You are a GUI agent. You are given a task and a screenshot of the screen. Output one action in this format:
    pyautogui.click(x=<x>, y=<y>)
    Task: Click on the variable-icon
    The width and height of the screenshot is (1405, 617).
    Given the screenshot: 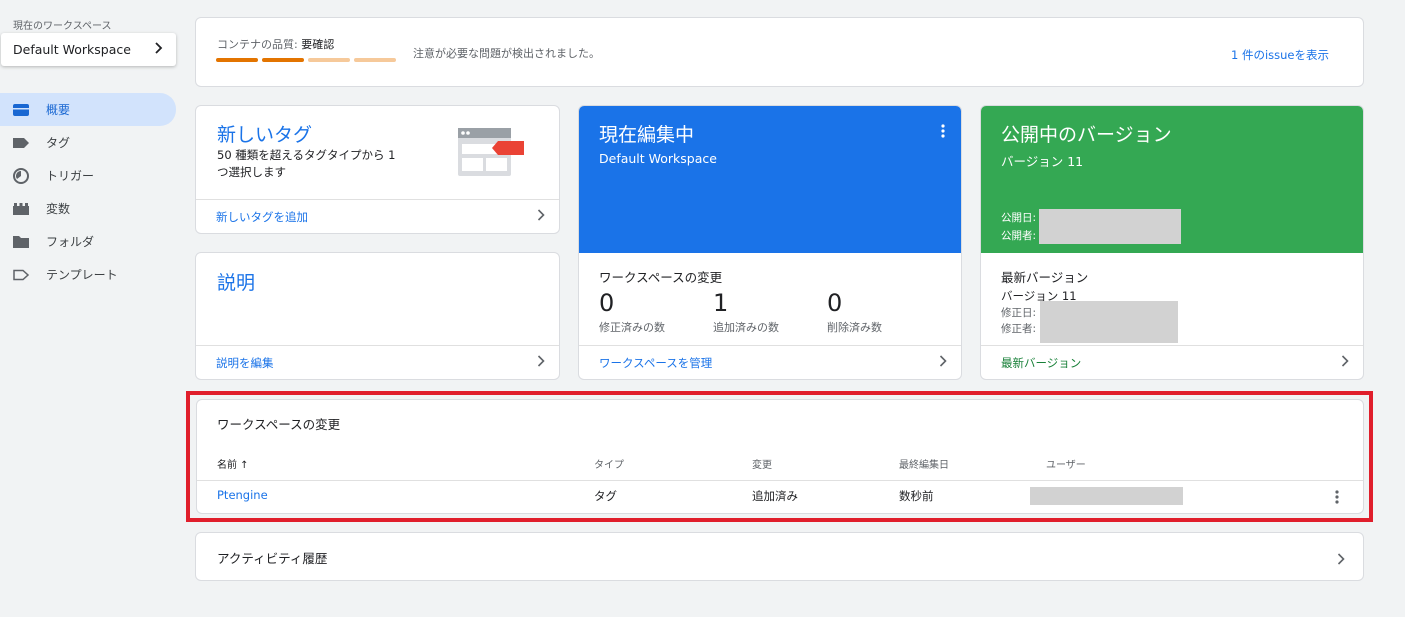 What is the action you would take?
    pyautogui.click(x=21, y=209)
    